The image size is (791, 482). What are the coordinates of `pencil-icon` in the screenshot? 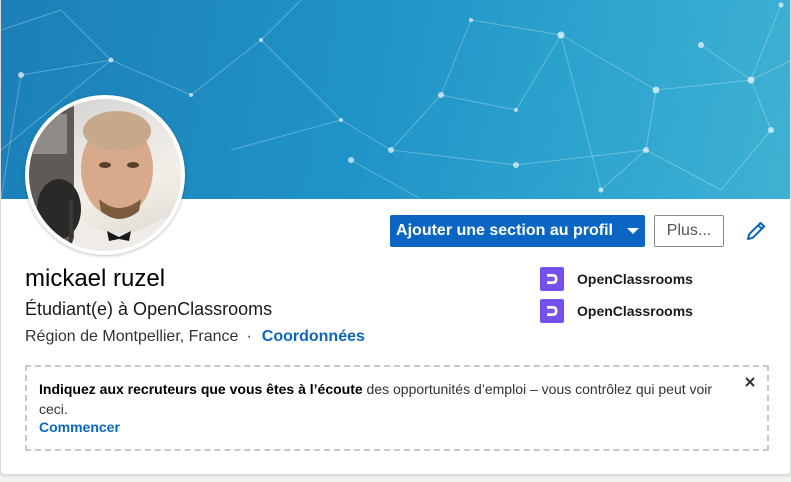 It's located at (756, 230).